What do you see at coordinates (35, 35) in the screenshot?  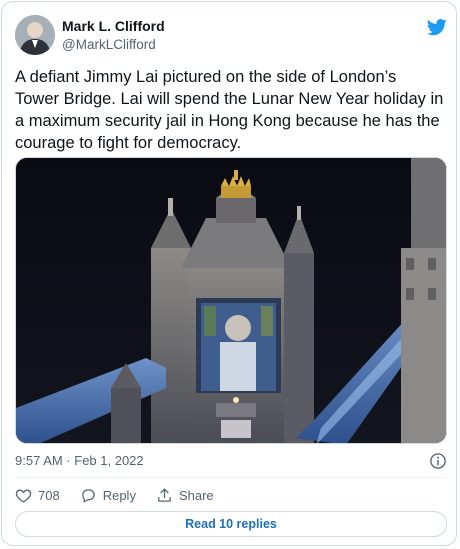 I see `author-avatar` at bounding box center [35, 35].